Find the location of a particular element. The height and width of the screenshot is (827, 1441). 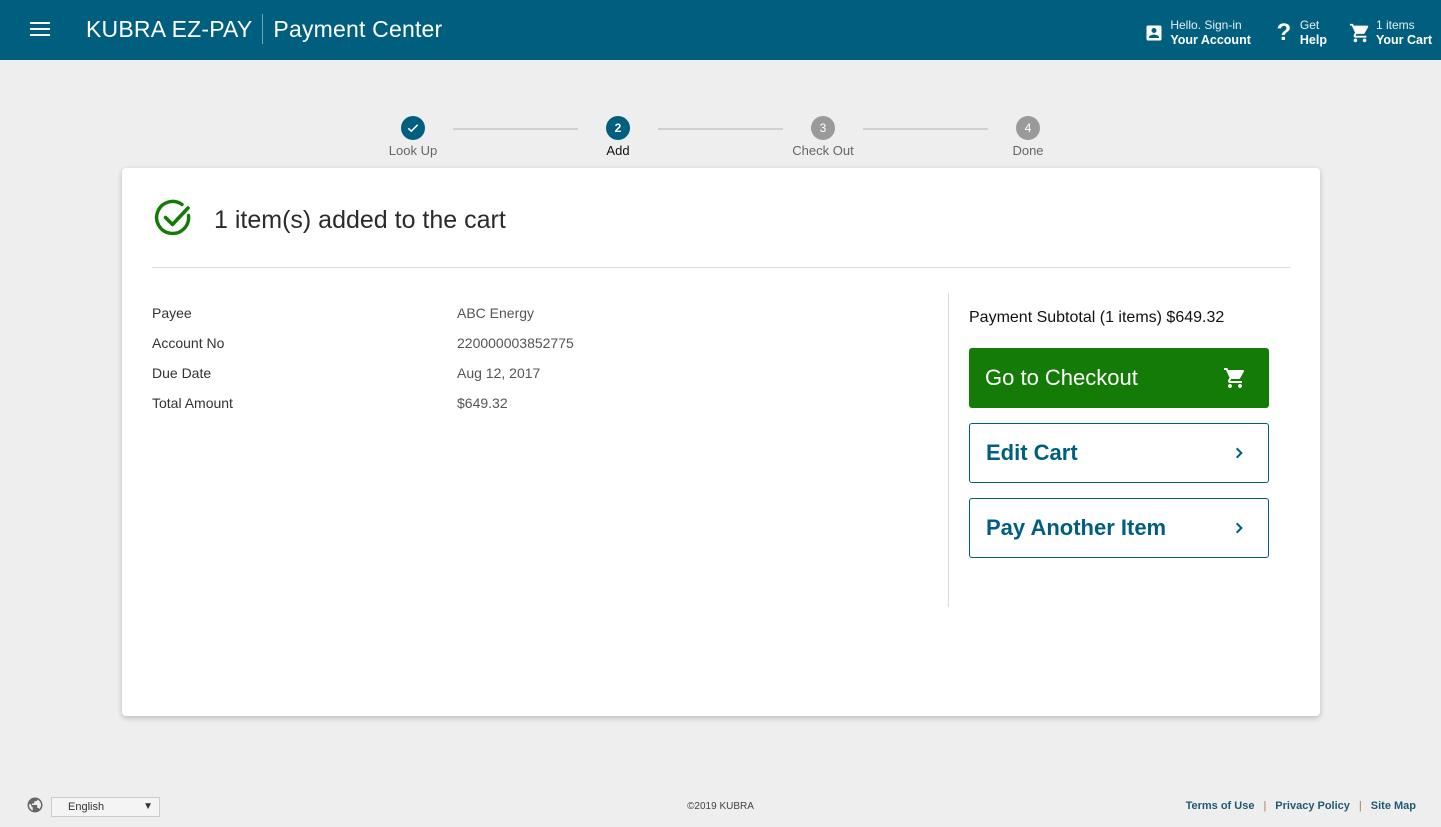

brand-name: KUBRA EZ-PAY is located at coordinates (169, 28).